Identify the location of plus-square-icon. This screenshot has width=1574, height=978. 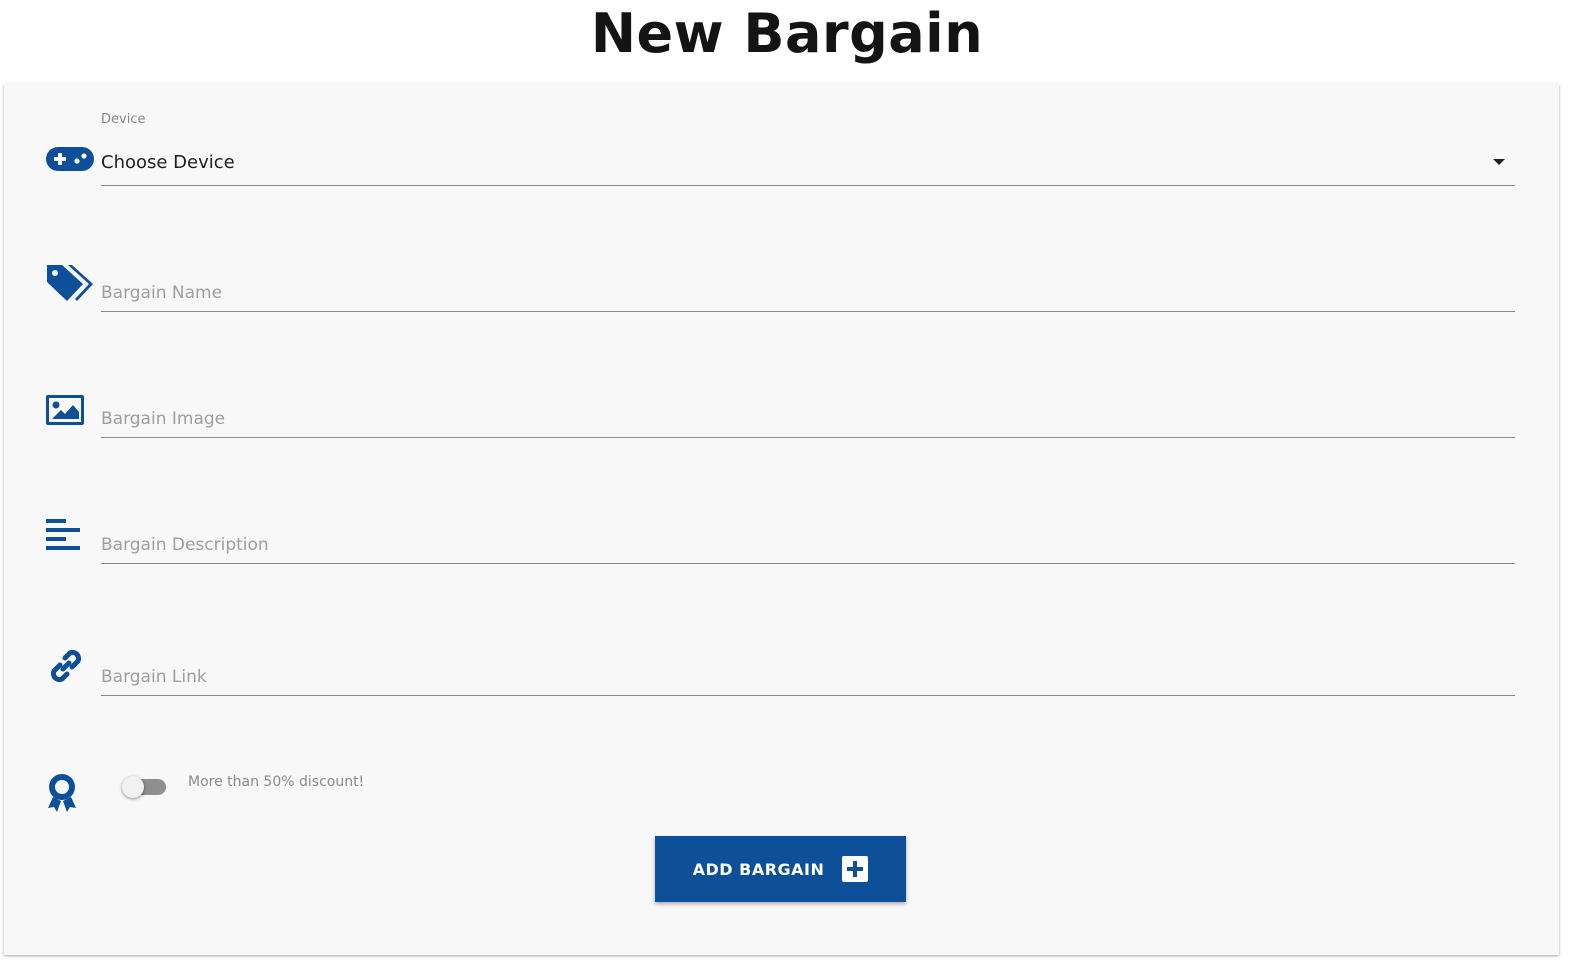
(855, 869).